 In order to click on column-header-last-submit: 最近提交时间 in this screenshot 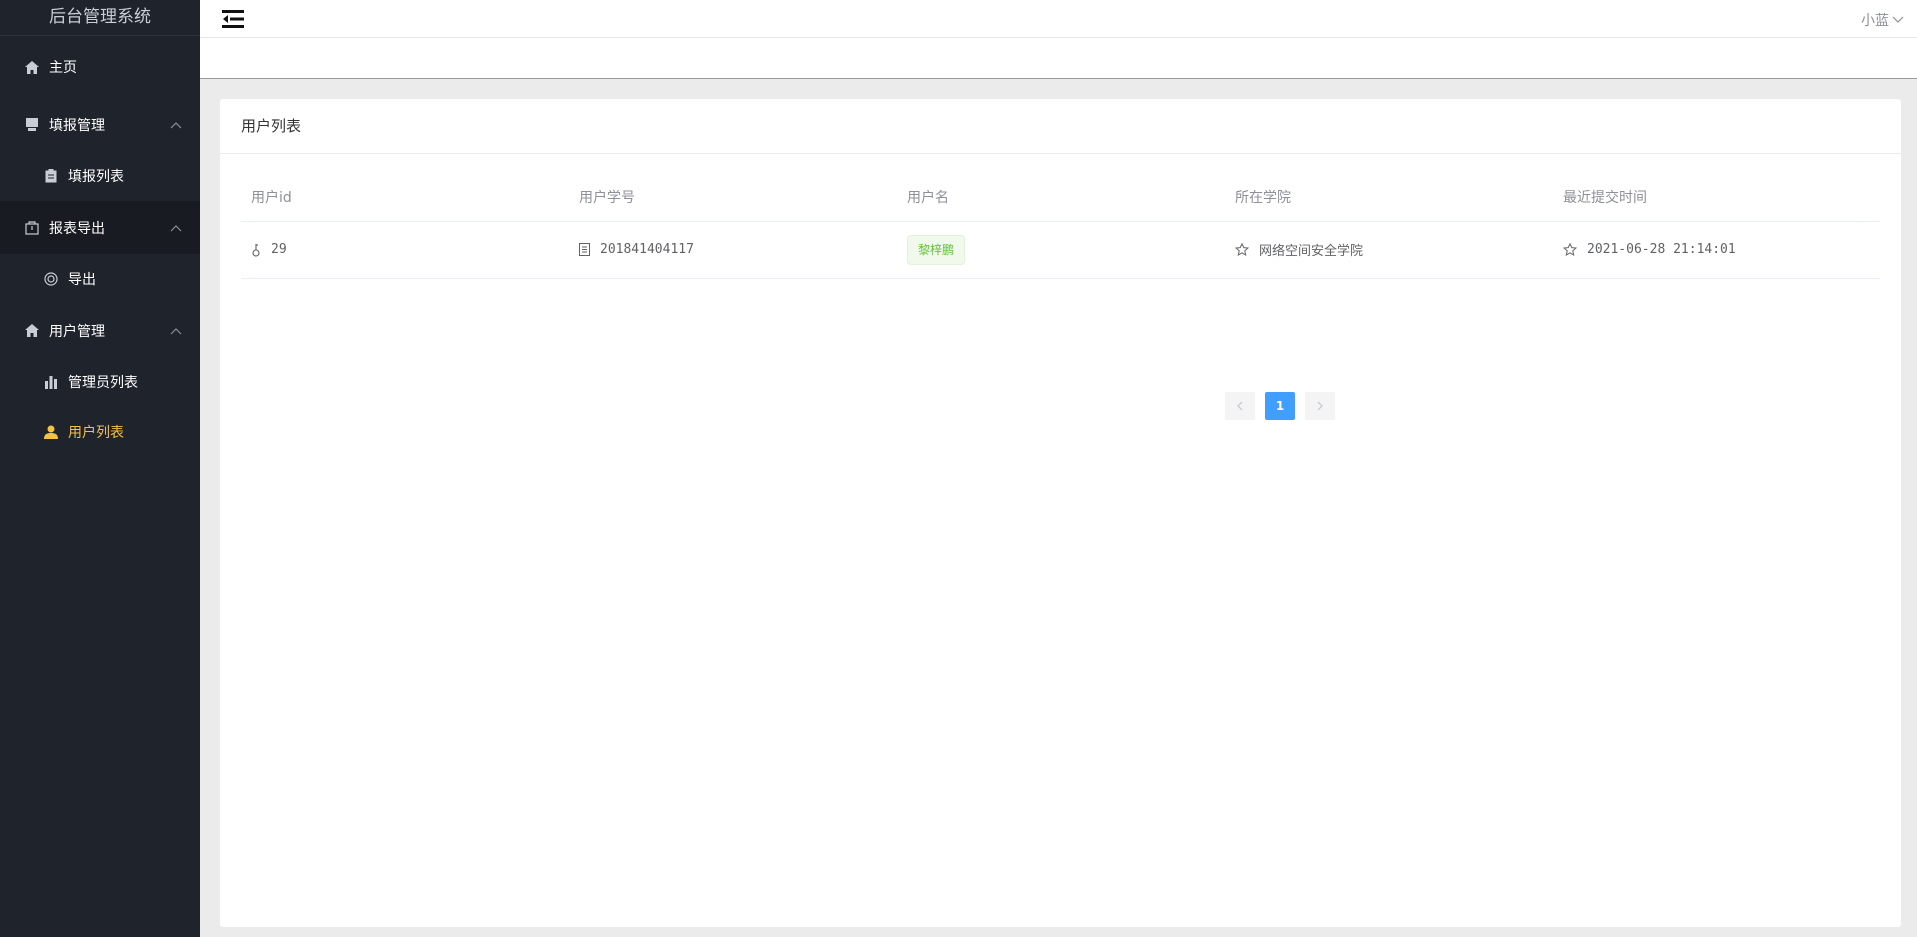, I will do `click(1716, 197)`.